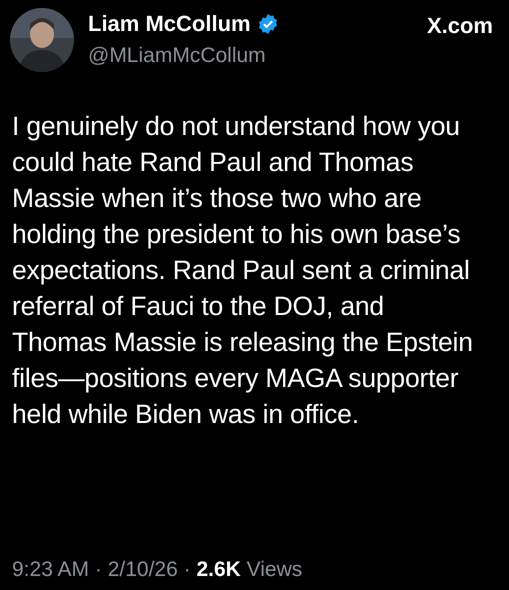 The image size is (509, 590). Describe the element at coordinates (158, 570) in the screenshot. I see `post-meta: 9:23 AM · 2/10/26 · 2.6K Views` at that location.